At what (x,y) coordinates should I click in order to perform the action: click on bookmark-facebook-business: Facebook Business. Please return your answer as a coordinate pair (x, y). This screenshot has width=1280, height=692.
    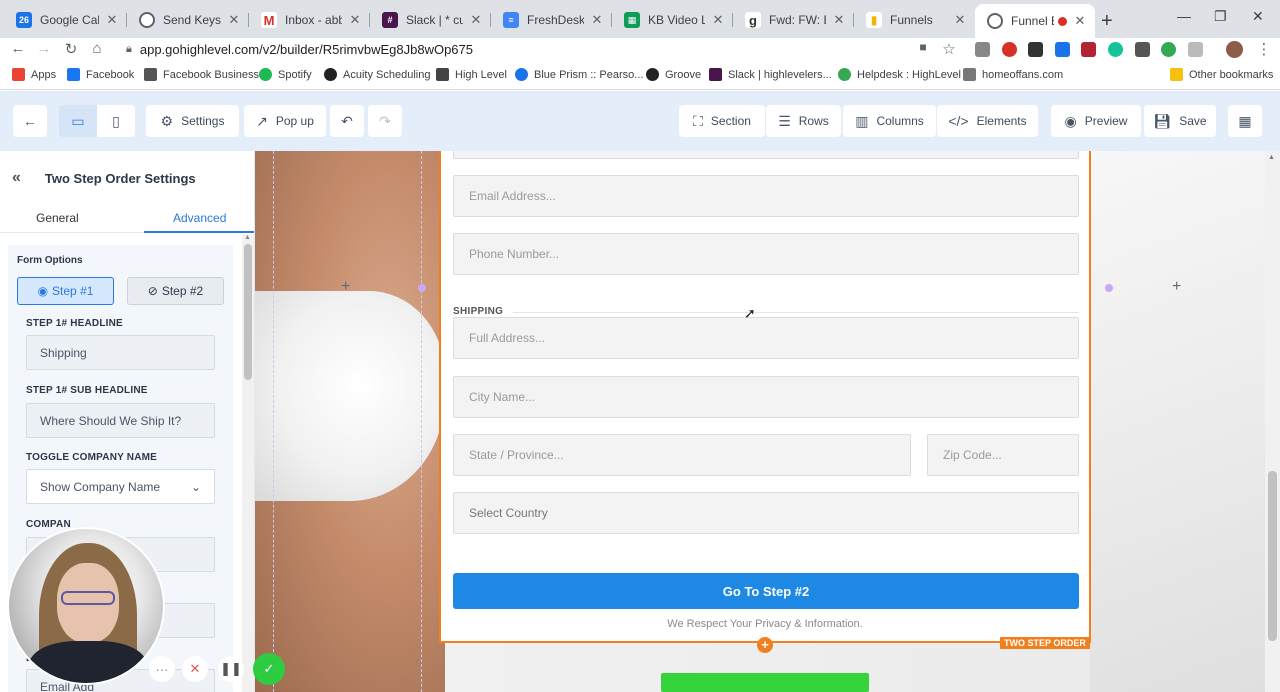
    Looking at the image, I should click on (201, 74).